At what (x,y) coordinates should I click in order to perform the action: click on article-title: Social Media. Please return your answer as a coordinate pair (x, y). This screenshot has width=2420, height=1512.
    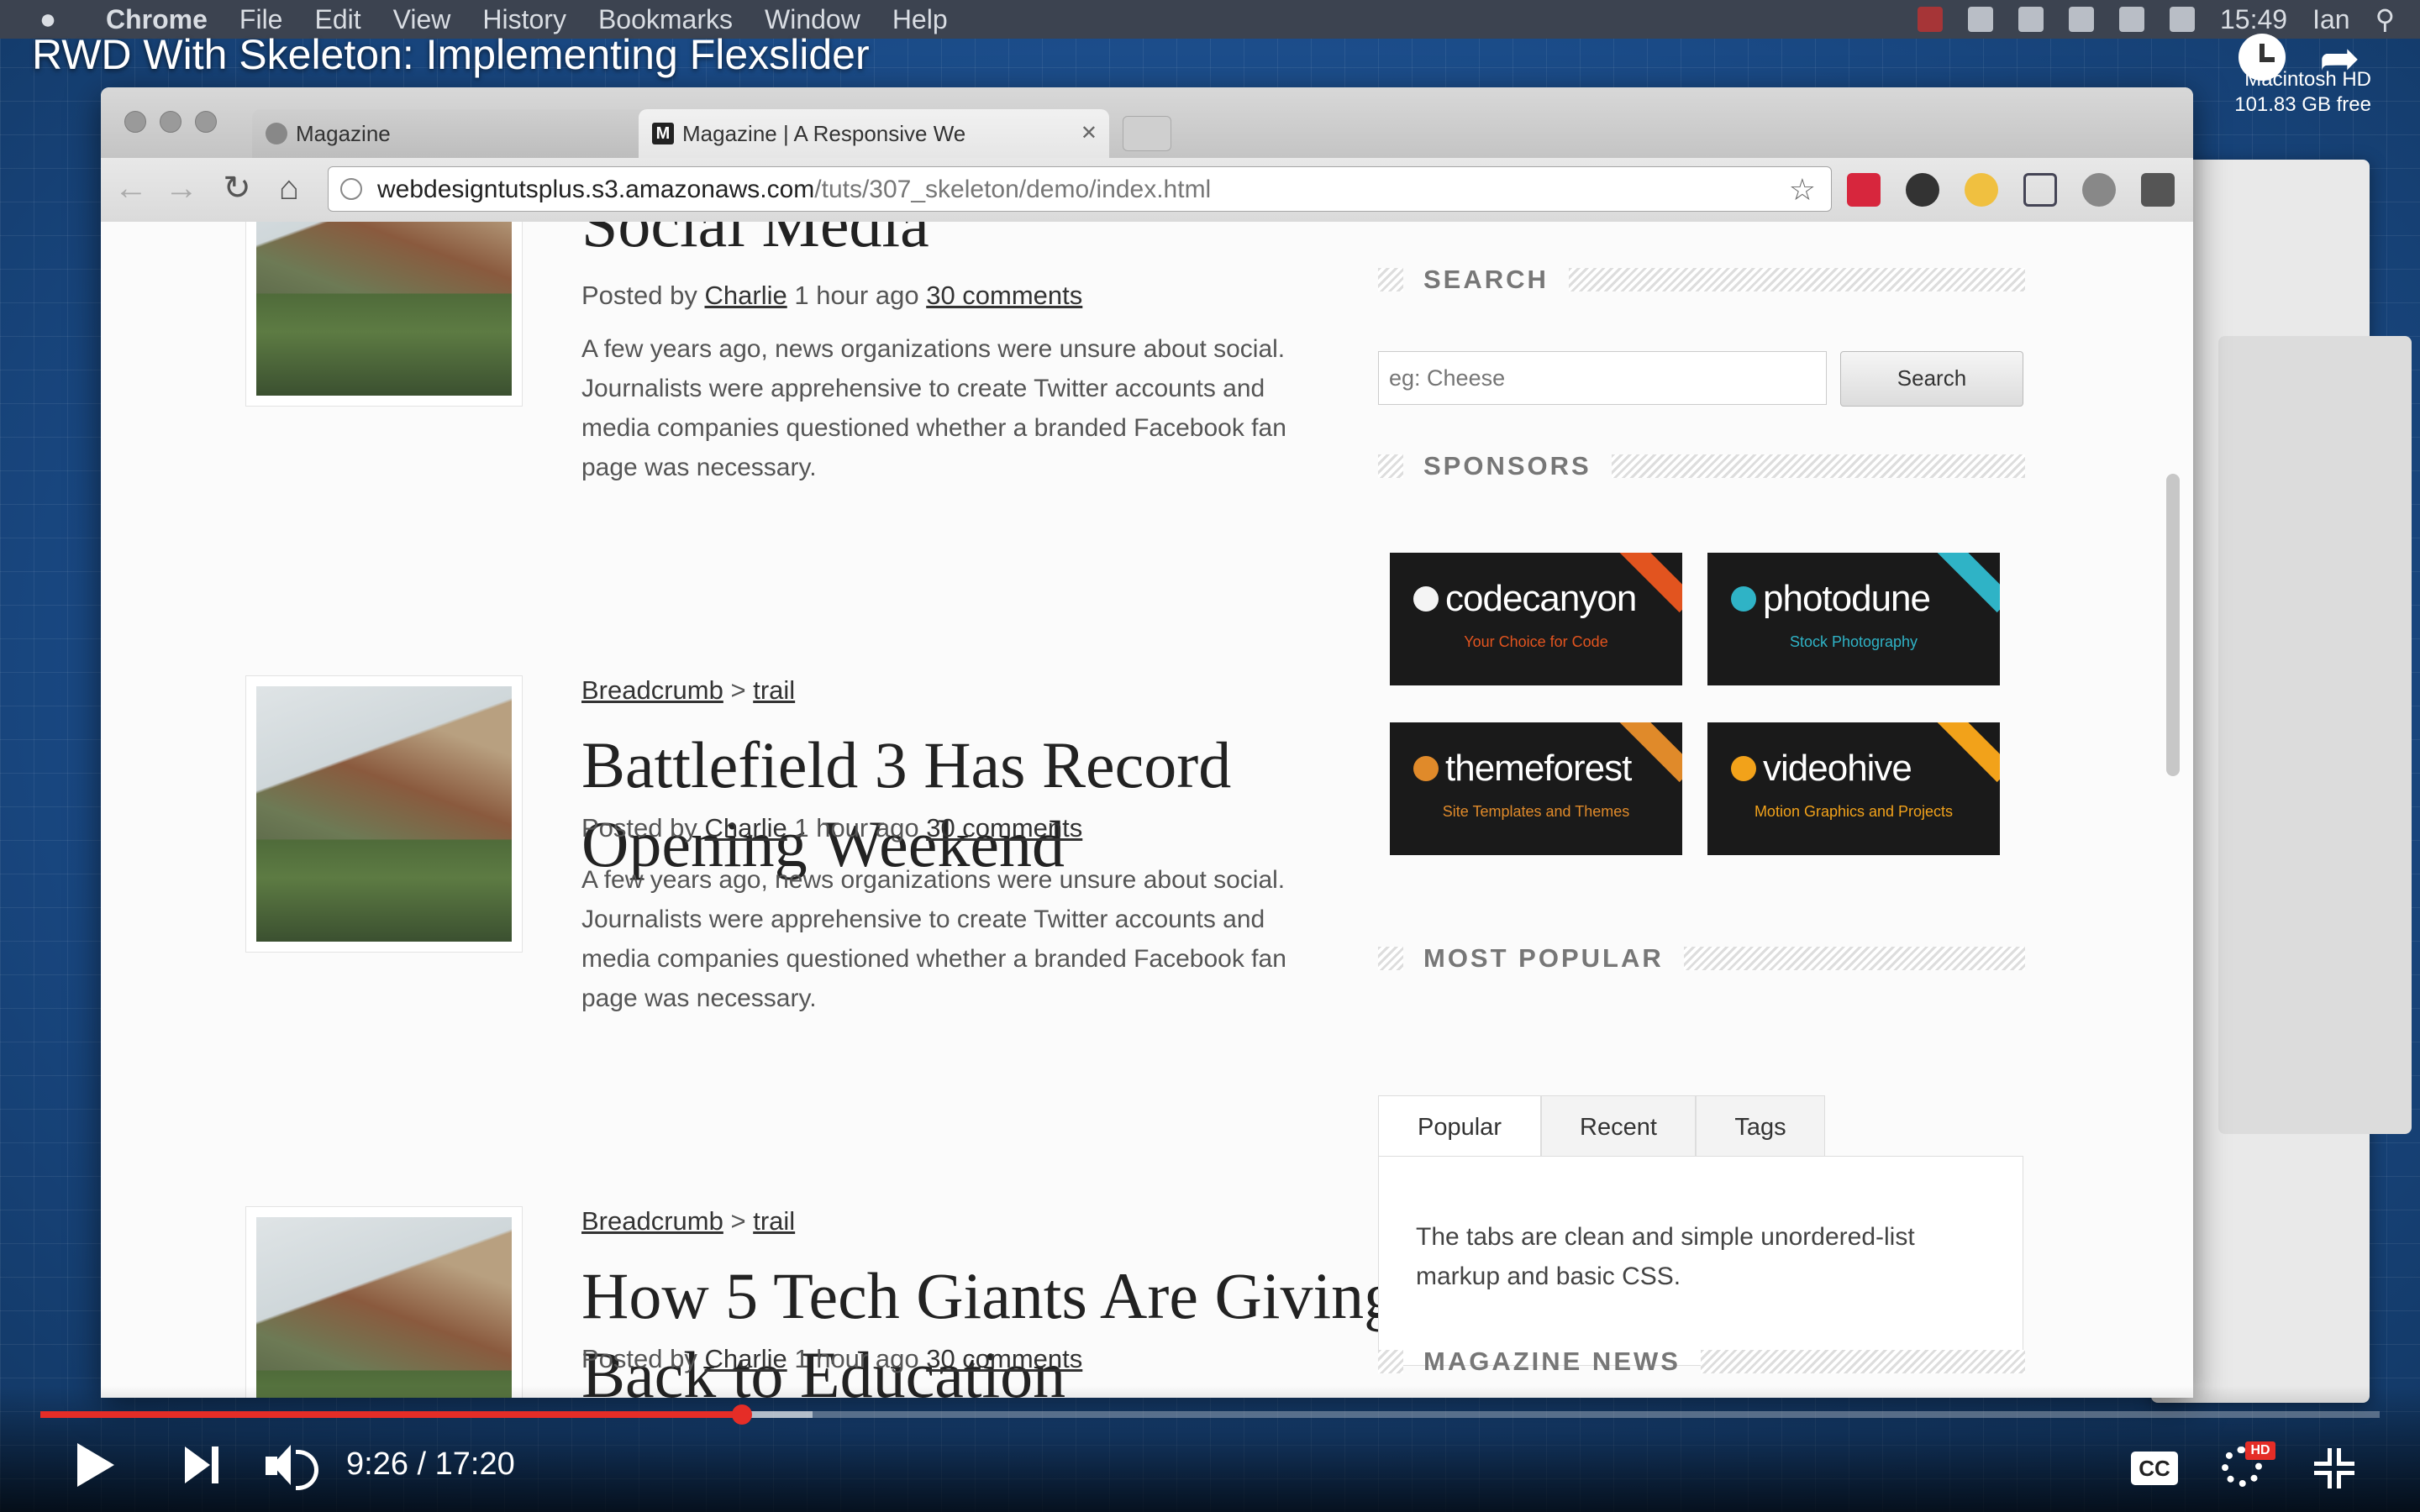
    Looking at the image, I should click on (1001, 243).